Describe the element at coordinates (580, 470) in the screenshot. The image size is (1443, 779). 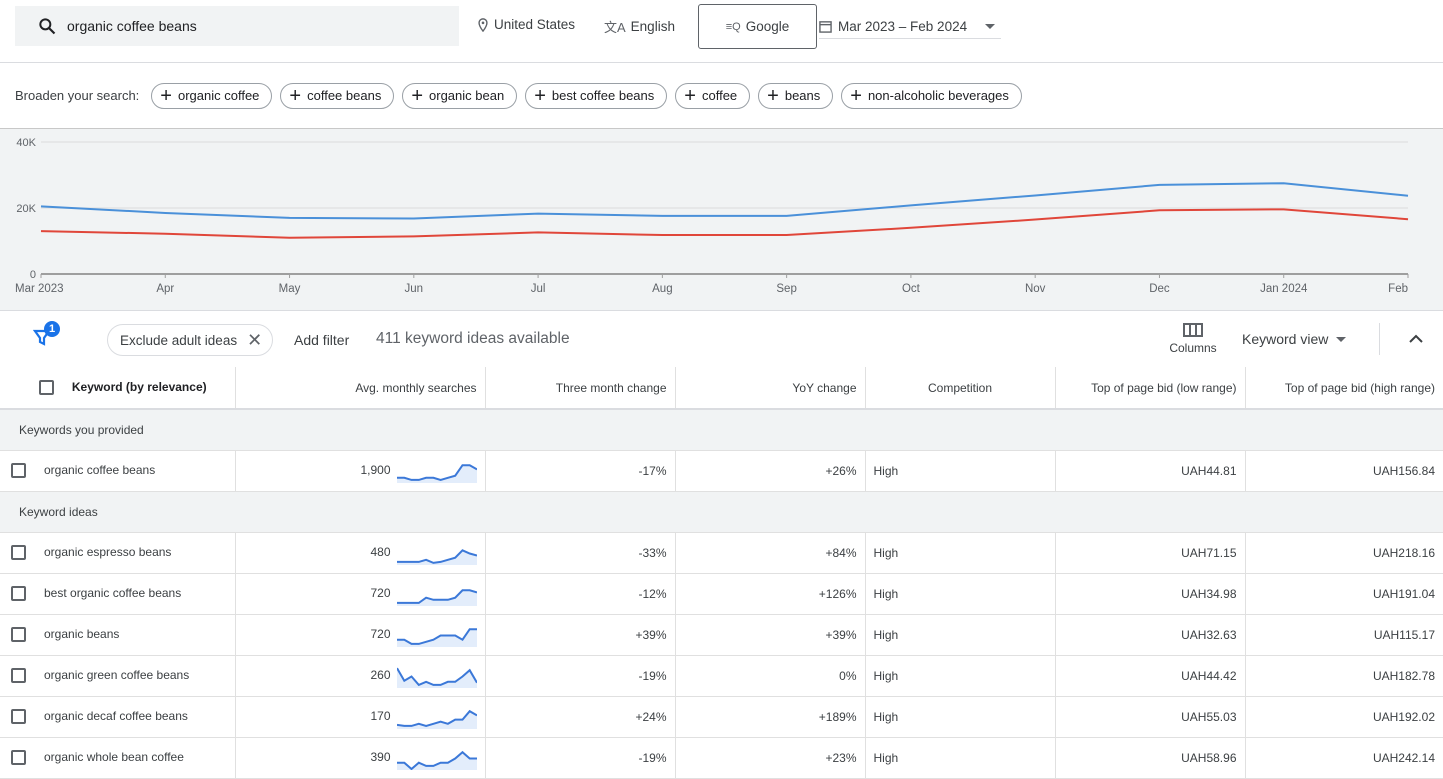
I see `three-month-change: -17%` at that location.